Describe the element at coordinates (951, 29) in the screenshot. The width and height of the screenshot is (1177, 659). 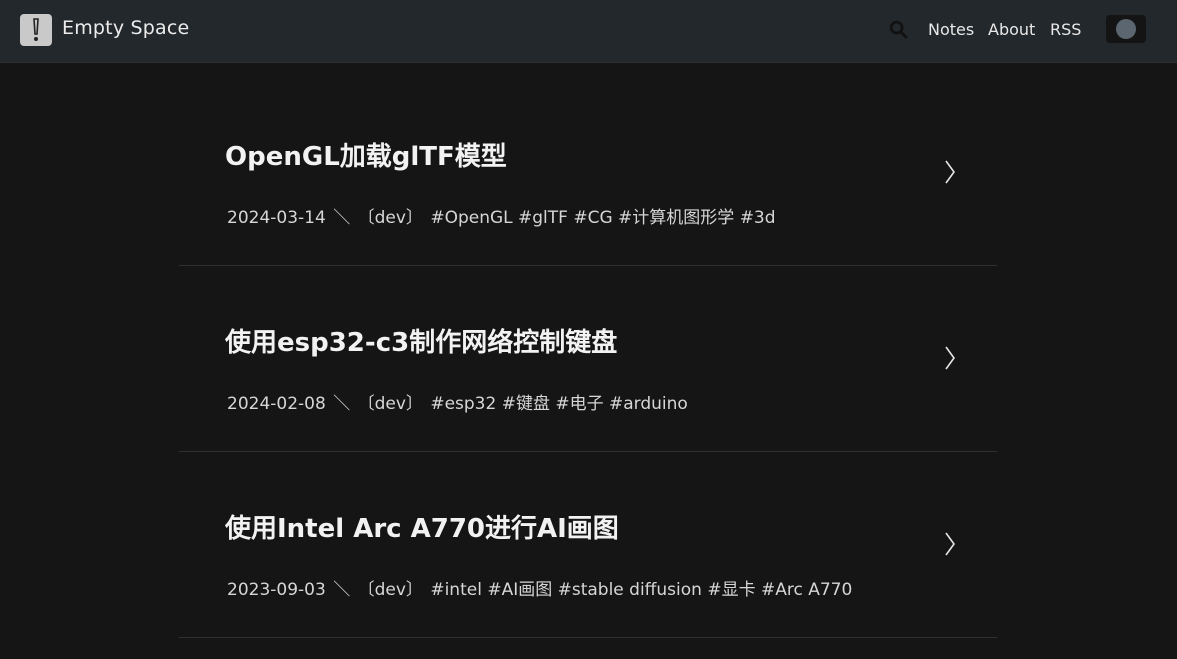
I see `nav-notes-link: Notes` at that location.